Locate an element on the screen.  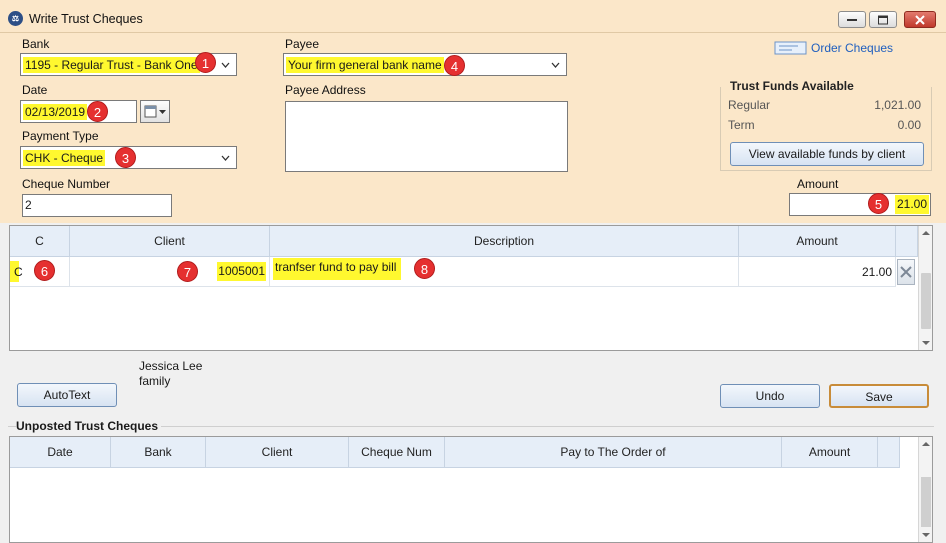
column-header-cheque-num: Cheque Num is located at coordinates (397, 452).